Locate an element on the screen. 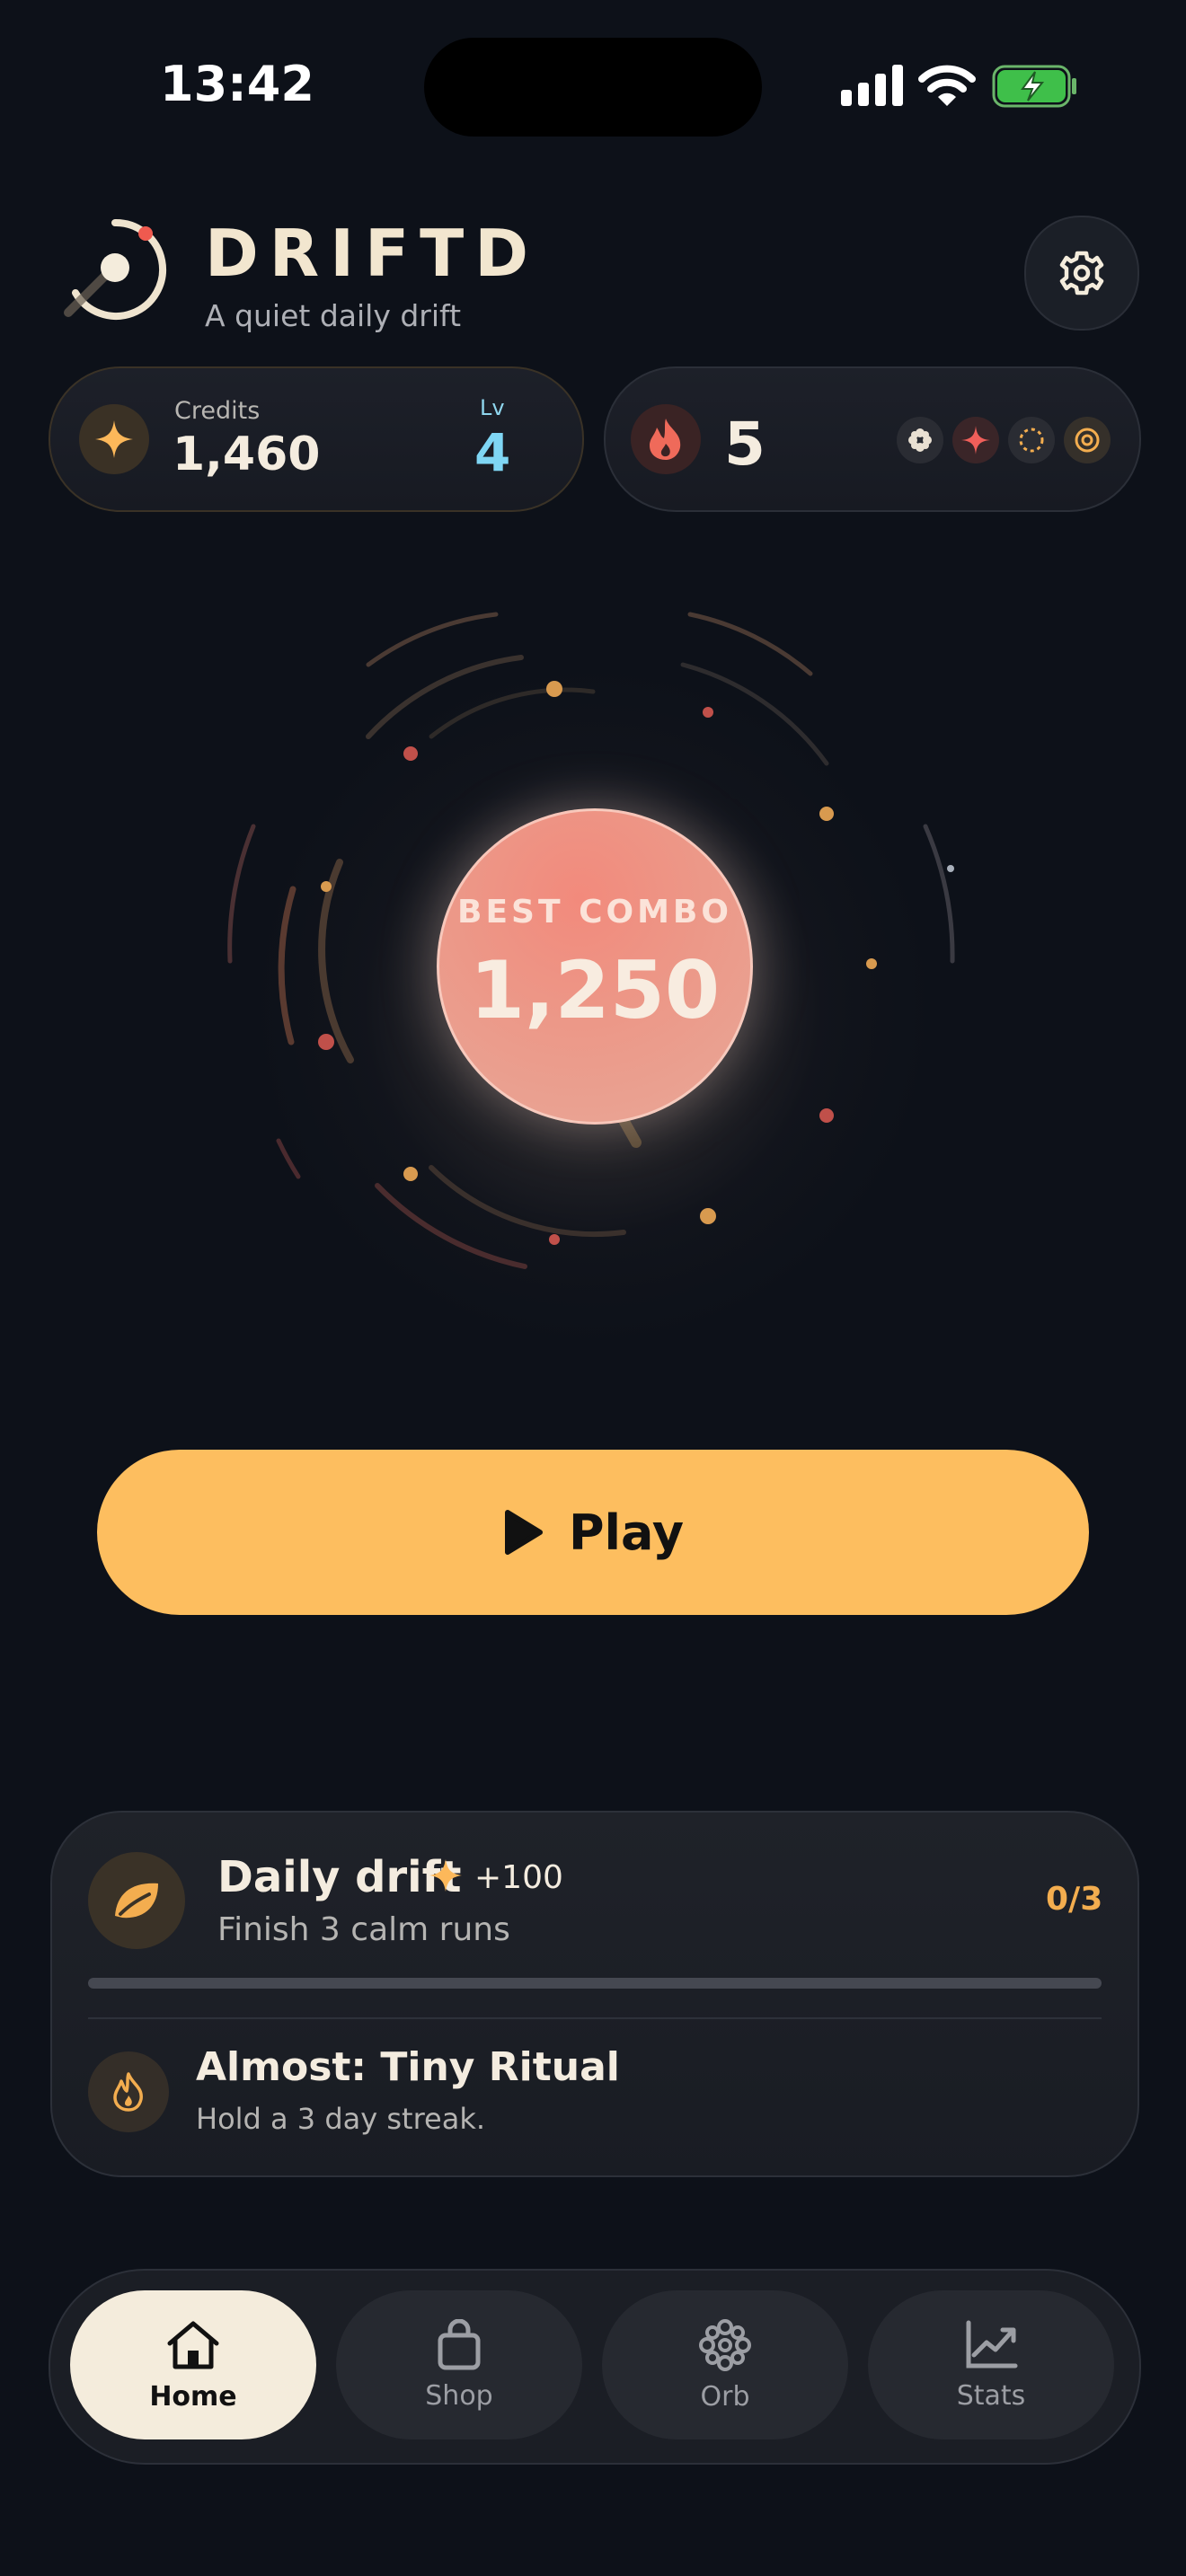 This screenshot has height=2576, width=1186. level-label: Lv is located at coordinates (492, 407).